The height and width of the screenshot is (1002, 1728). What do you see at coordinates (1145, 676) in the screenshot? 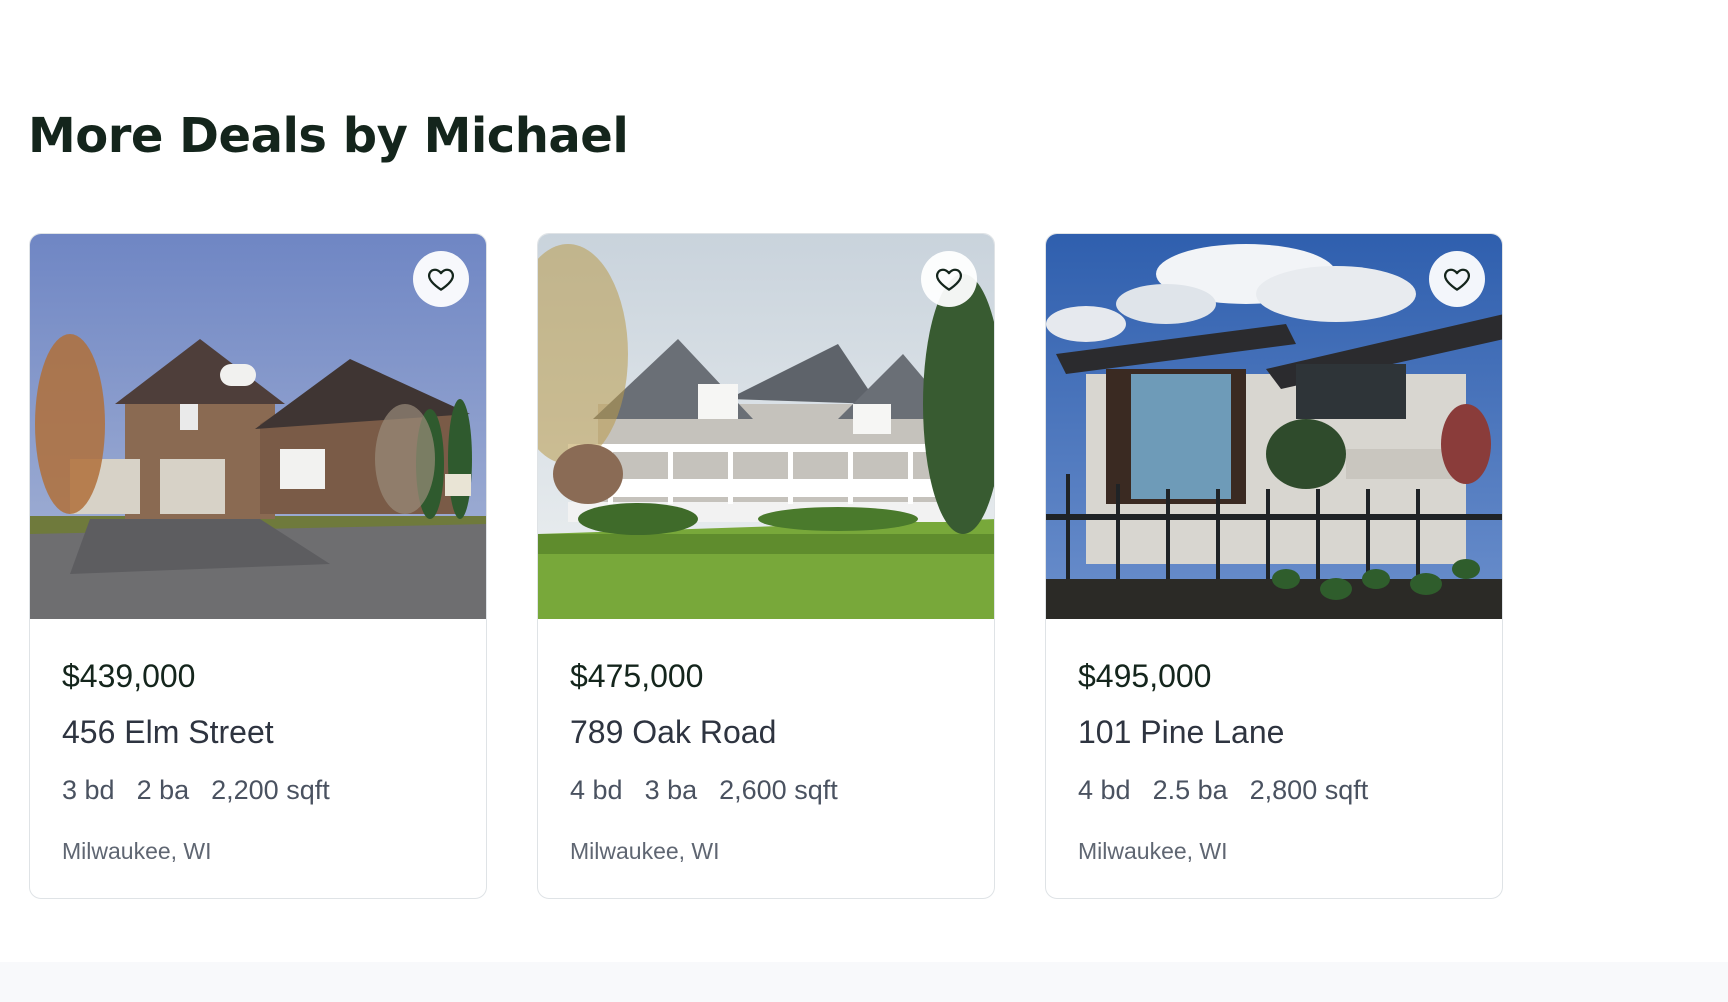
I see `listing-price: $495,000` at bounding box center [1145, 676].